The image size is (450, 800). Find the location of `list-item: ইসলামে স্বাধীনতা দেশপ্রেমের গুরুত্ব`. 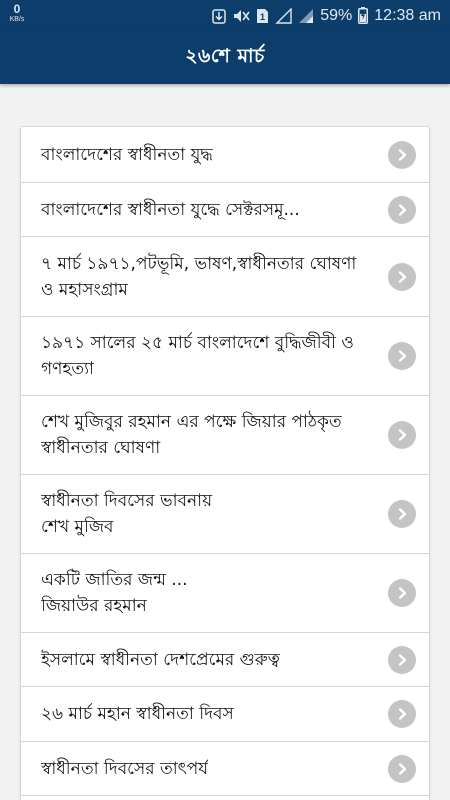

list-item: ইসলামে স্বাধীনতা দেশপ্রেমের গুরুত্ব is located at coordinates (225, 660).